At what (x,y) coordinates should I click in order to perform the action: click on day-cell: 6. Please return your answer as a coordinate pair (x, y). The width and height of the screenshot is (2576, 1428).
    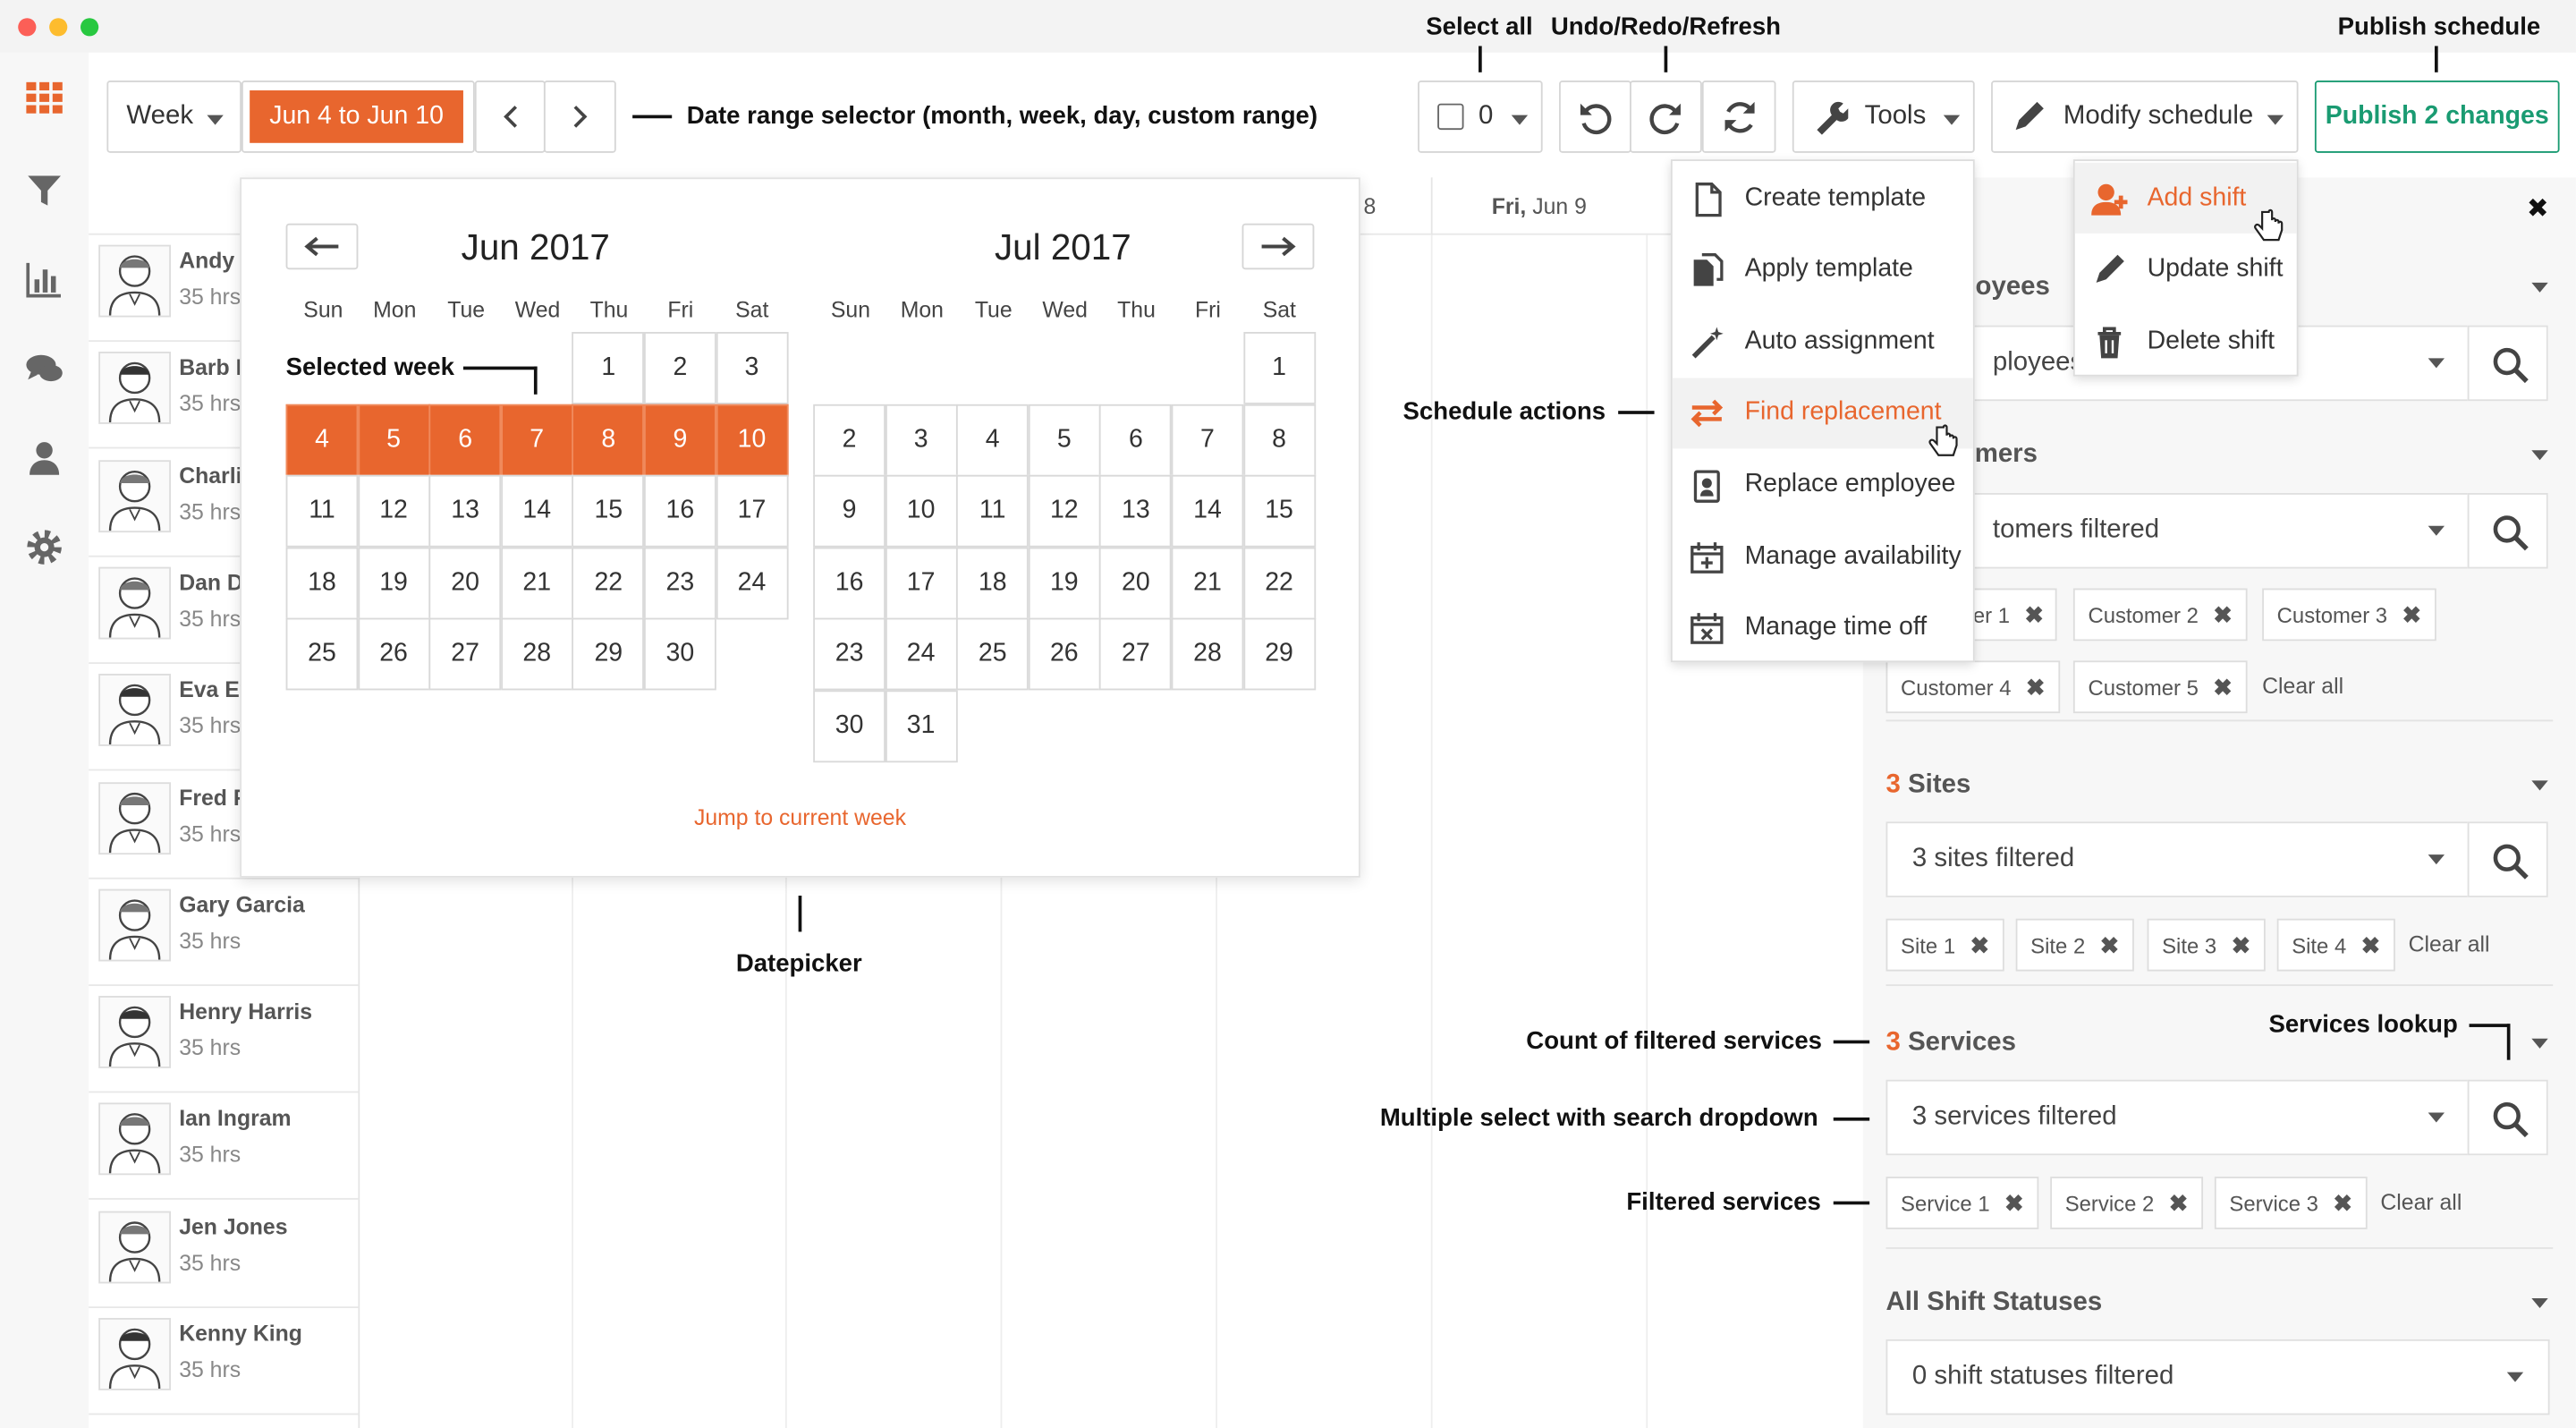
    Looking at the image, I should click on (1136, 440).